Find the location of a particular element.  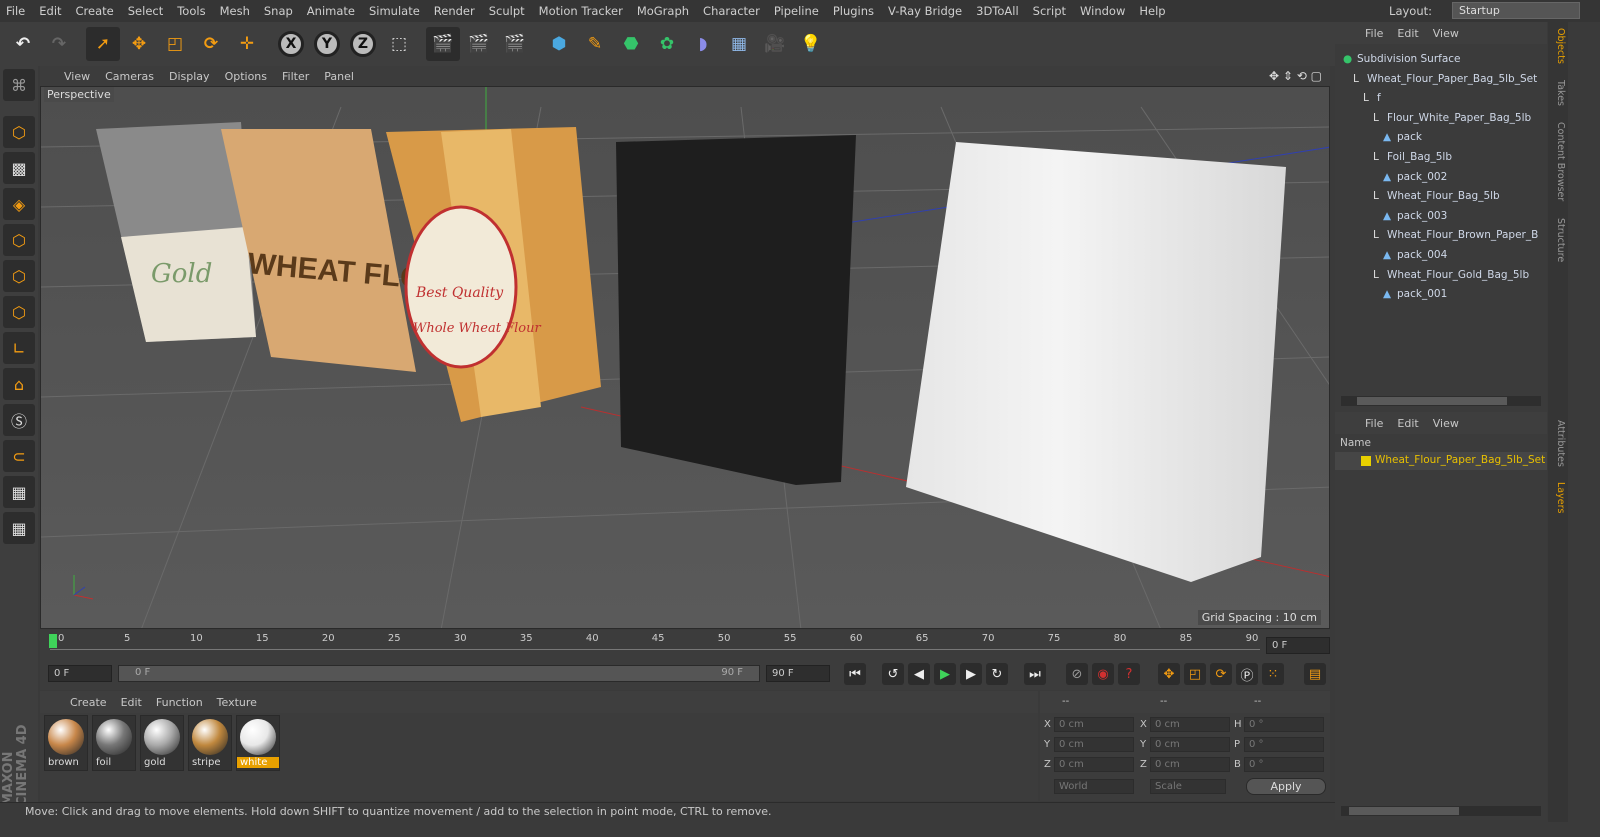

object-name: pack_003 is located at coordinates (1422, 216).